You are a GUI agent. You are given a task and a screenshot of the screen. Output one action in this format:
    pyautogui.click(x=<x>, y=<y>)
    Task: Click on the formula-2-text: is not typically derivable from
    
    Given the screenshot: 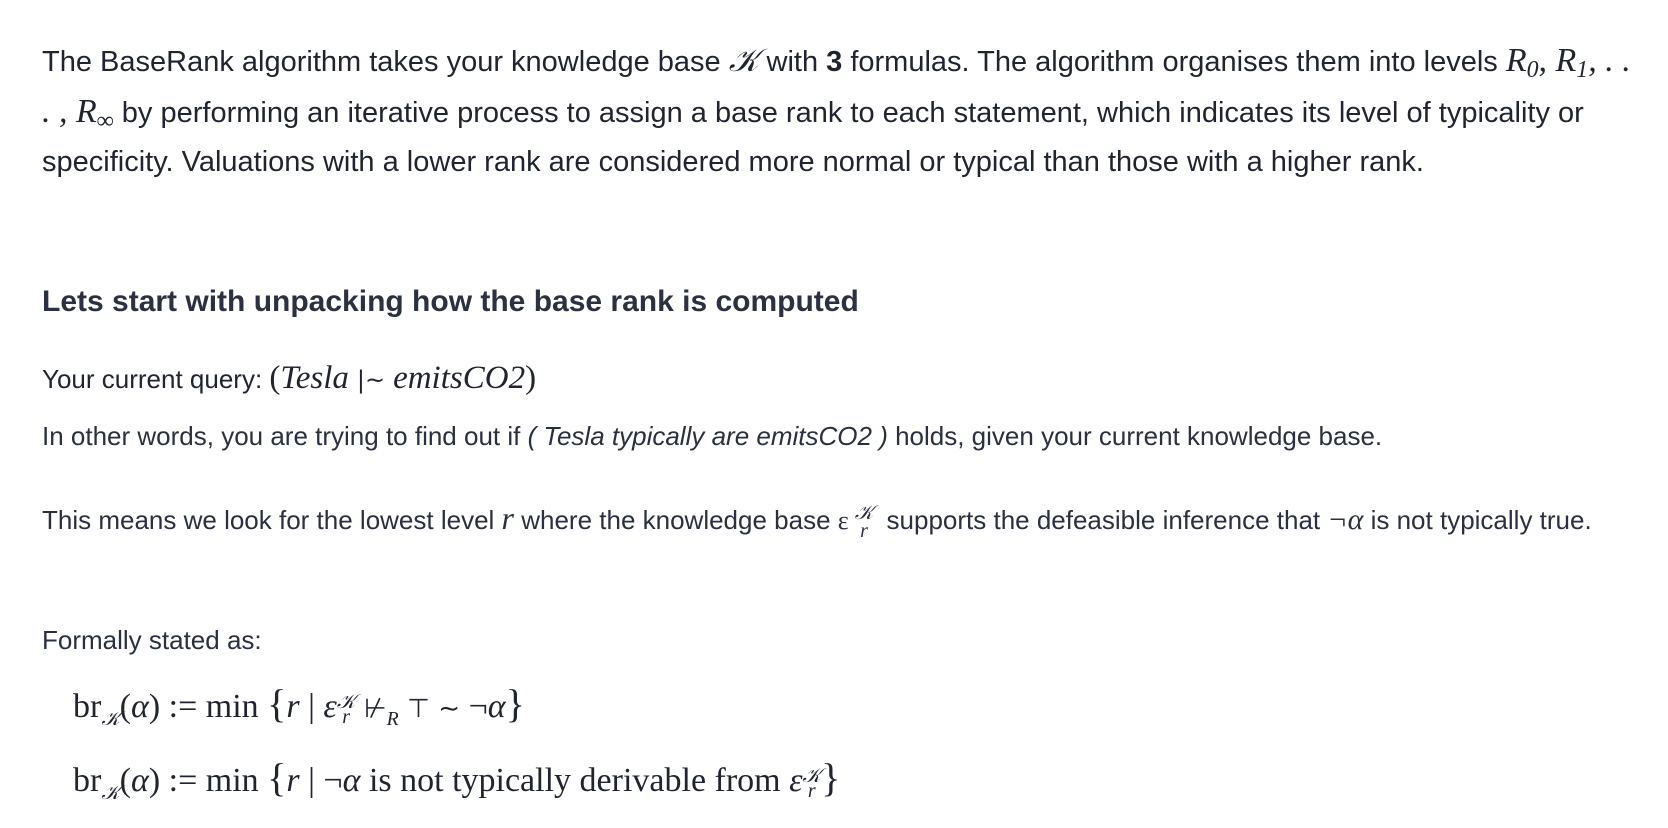 What is the action you would take?
    pyautogui.click(x=574, y=780)
    